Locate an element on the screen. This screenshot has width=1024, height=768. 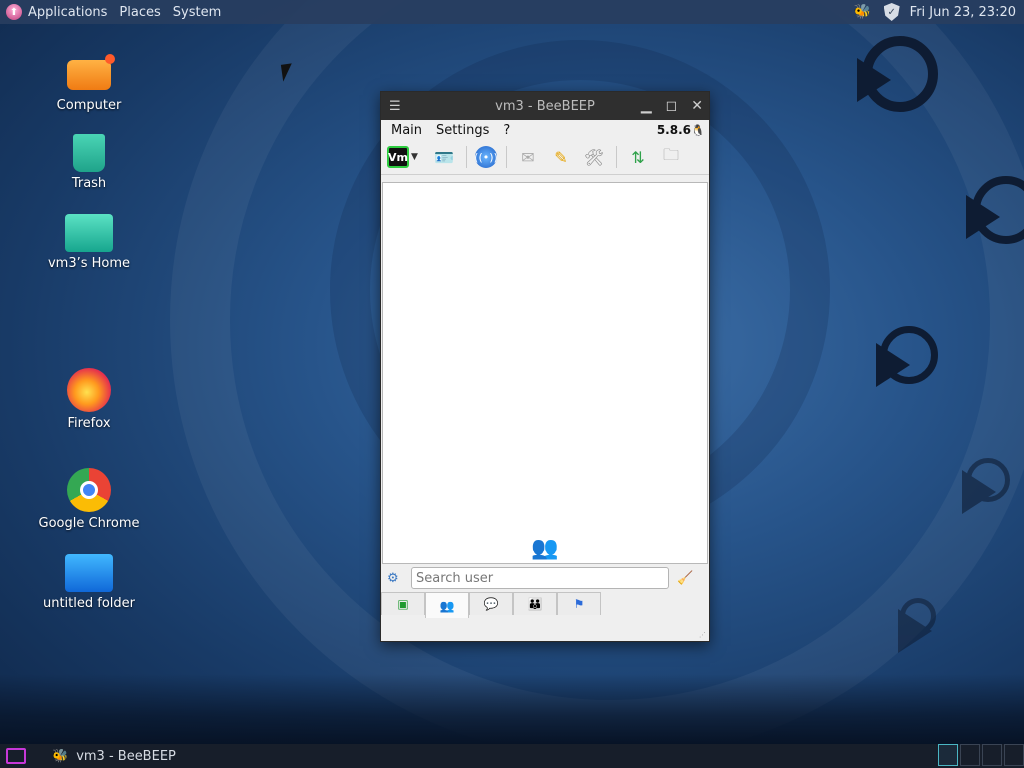
taskbar-button-beebeep: 🐝 vm3 - BeeBEEP is located at coordinates (114, 756).